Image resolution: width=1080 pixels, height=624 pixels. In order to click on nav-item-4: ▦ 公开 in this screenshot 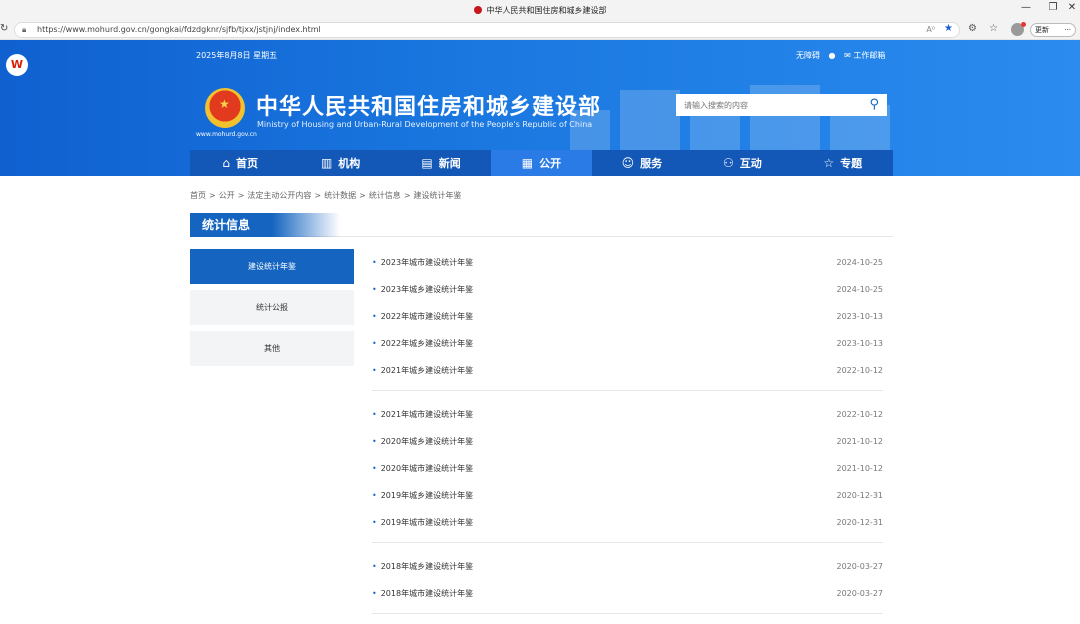, I will do `click(541, 163)`.